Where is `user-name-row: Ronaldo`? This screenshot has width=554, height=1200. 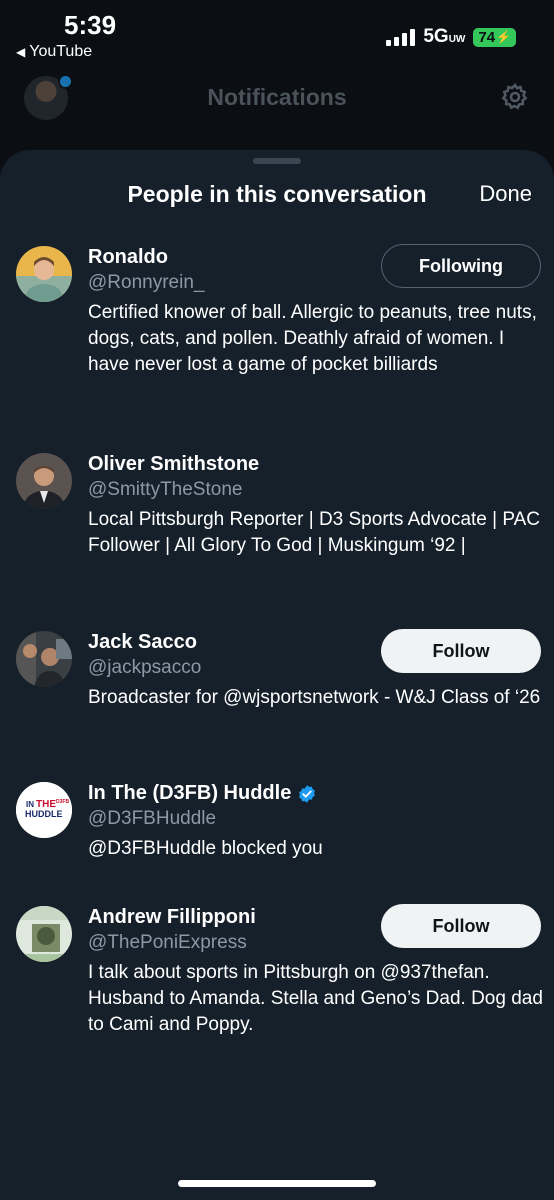 user-name-row: Ronaldo is located at coordinates (128, 257).